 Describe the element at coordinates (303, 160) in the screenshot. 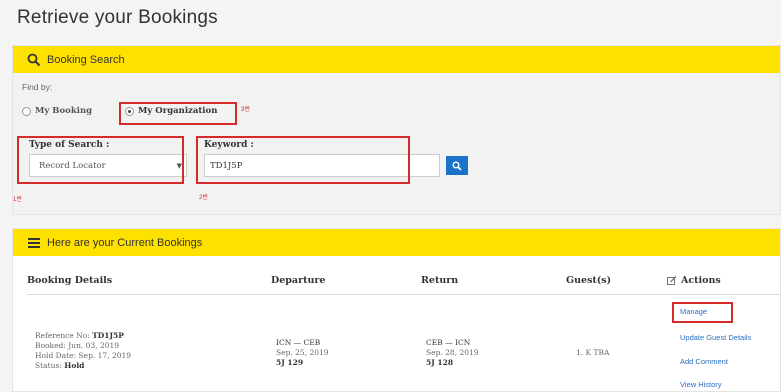

I see `annotation-box-keyword` at that location.